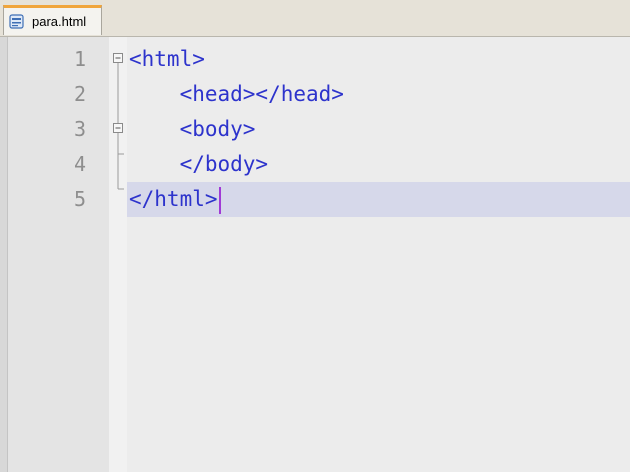 This screenshot has width=630, height=472. I want to click on code-line: <html>, so click(167, 59).